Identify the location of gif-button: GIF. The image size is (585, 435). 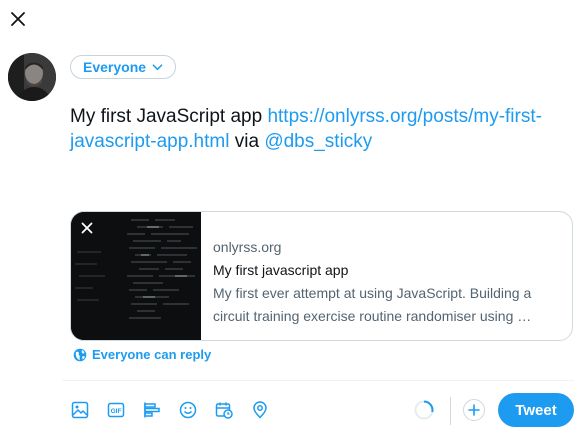
(116, 410).